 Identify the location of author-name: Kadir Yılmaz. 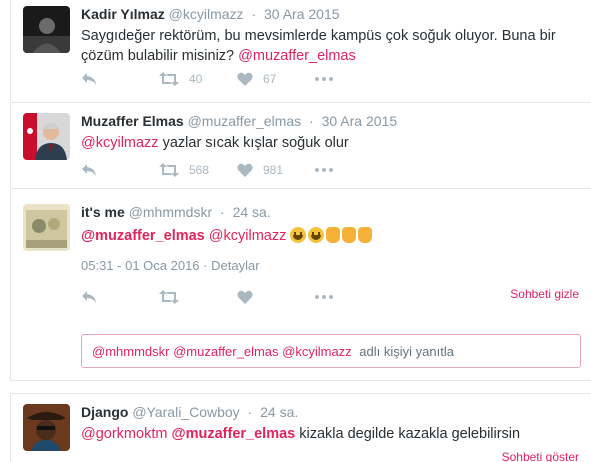
(123, 14).